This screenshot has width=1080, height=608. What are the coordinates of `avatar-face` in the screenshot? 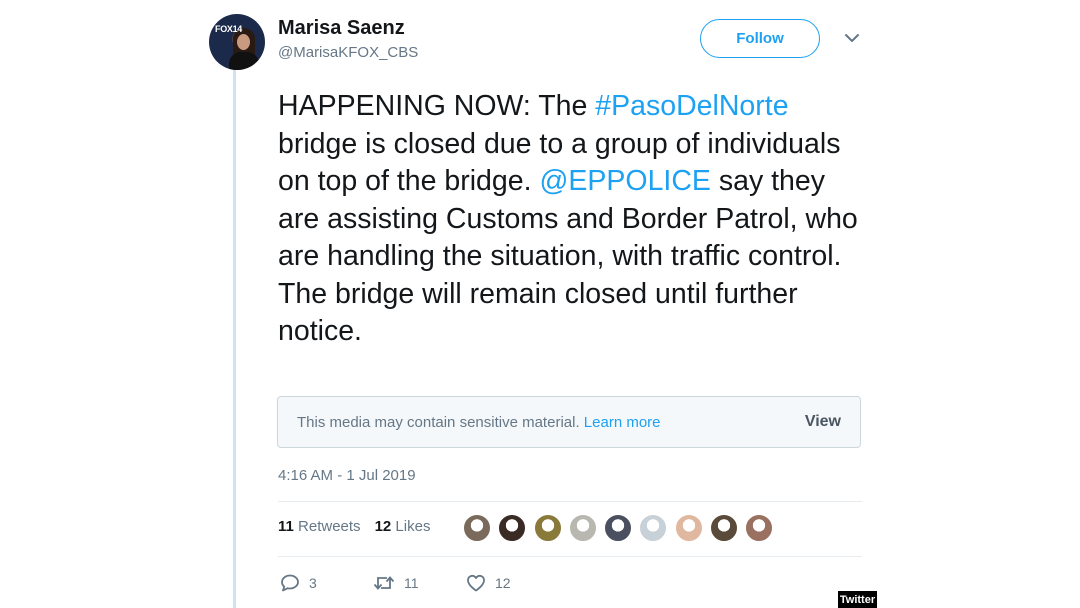 It's located at (243, 42).